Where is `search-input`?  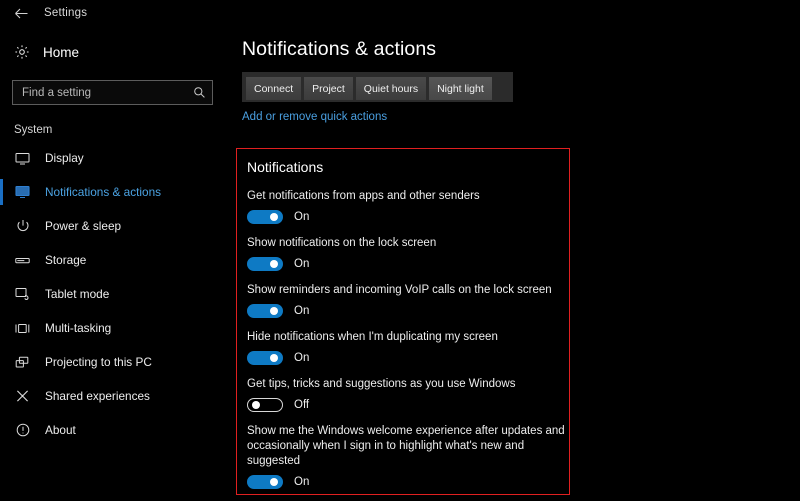
search-input is located at coordinates (107, 92).